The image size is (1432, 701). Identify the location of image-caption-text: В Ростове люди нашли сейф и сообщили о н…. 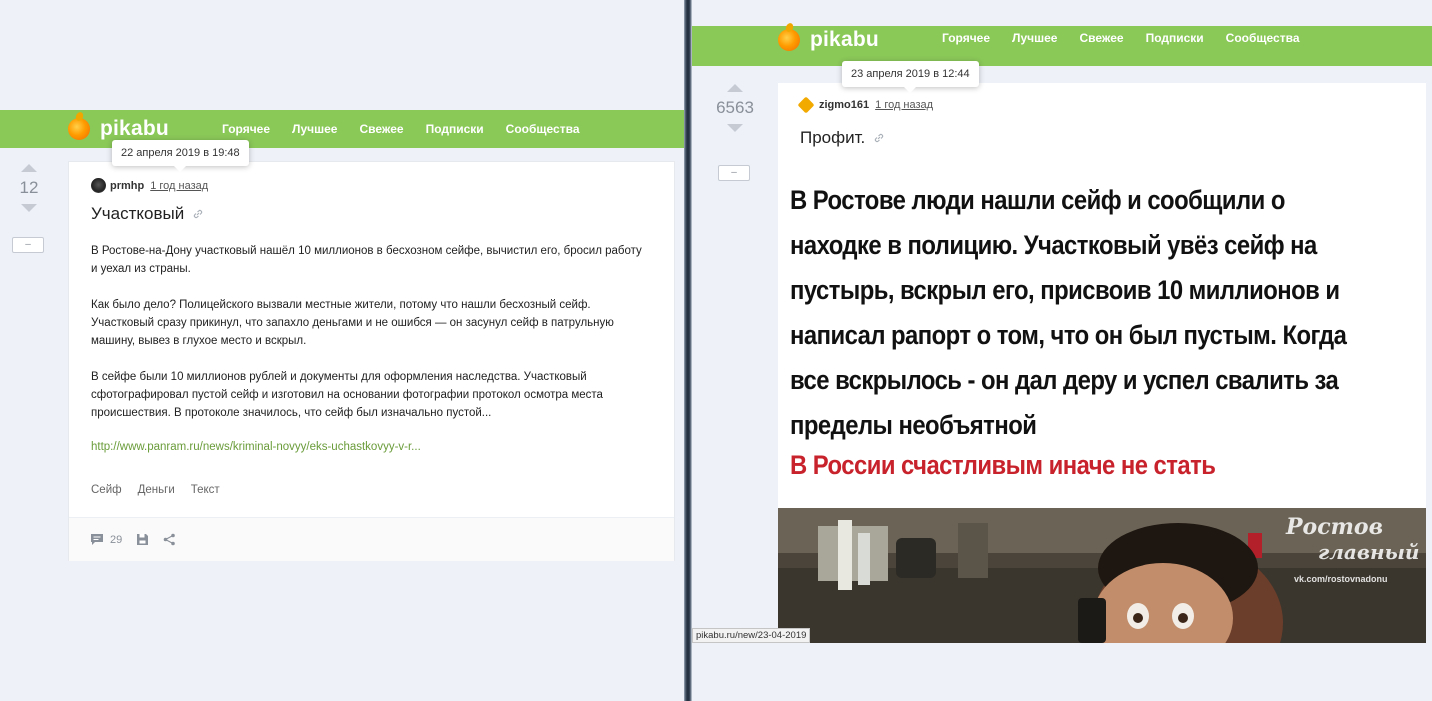
(1068, 313).